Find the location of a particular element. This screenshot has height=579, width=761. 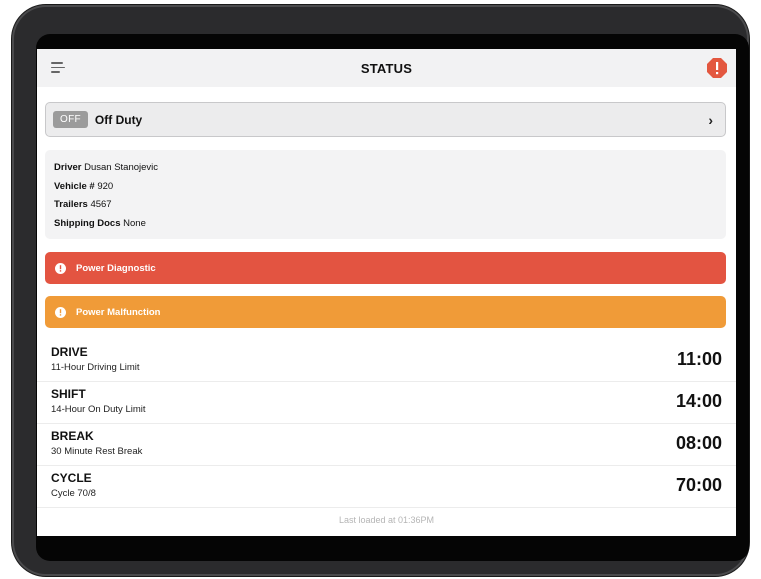

alert-octagon-icon is located at coordinates (717, 68).